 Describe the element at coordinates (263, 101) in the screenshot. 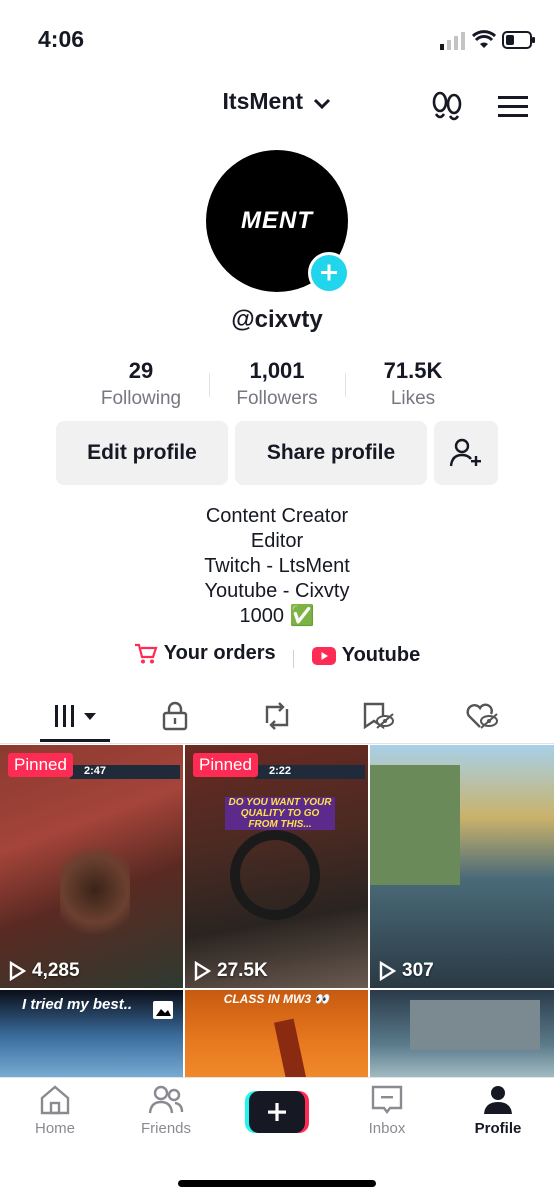

I see `header-username: ItsMent` at that location.